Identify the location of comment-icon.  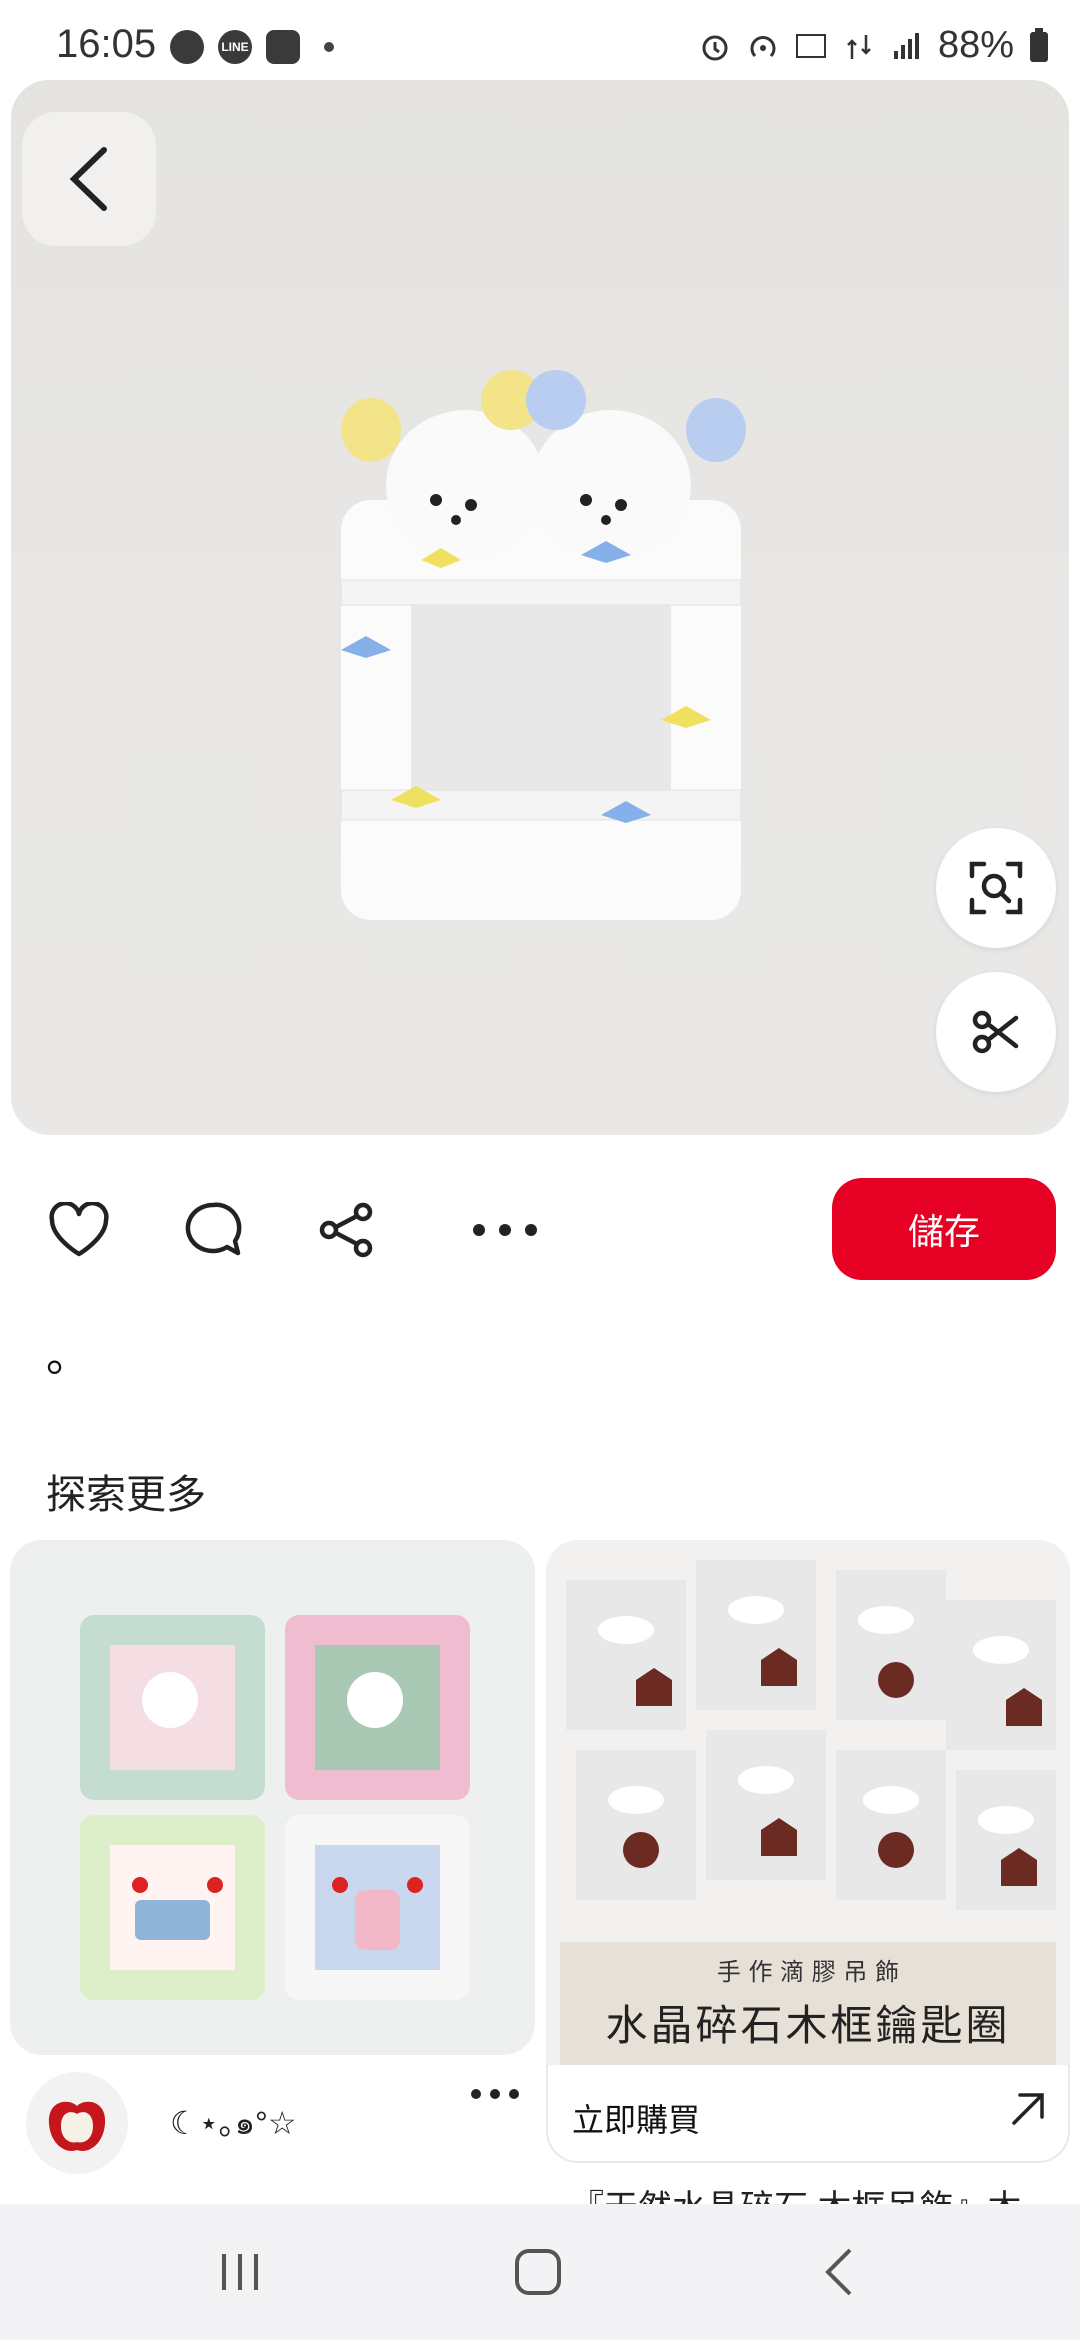
(213, 1229).